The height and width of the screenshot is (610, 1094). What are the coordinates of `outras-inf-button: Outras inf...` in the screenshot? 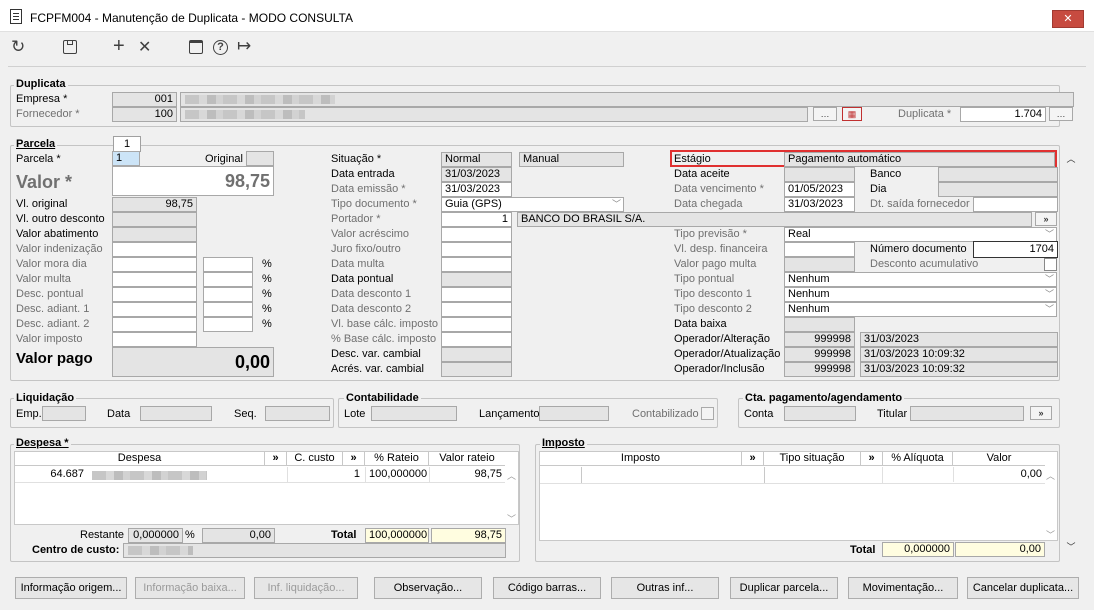 It's located at (665, 588).